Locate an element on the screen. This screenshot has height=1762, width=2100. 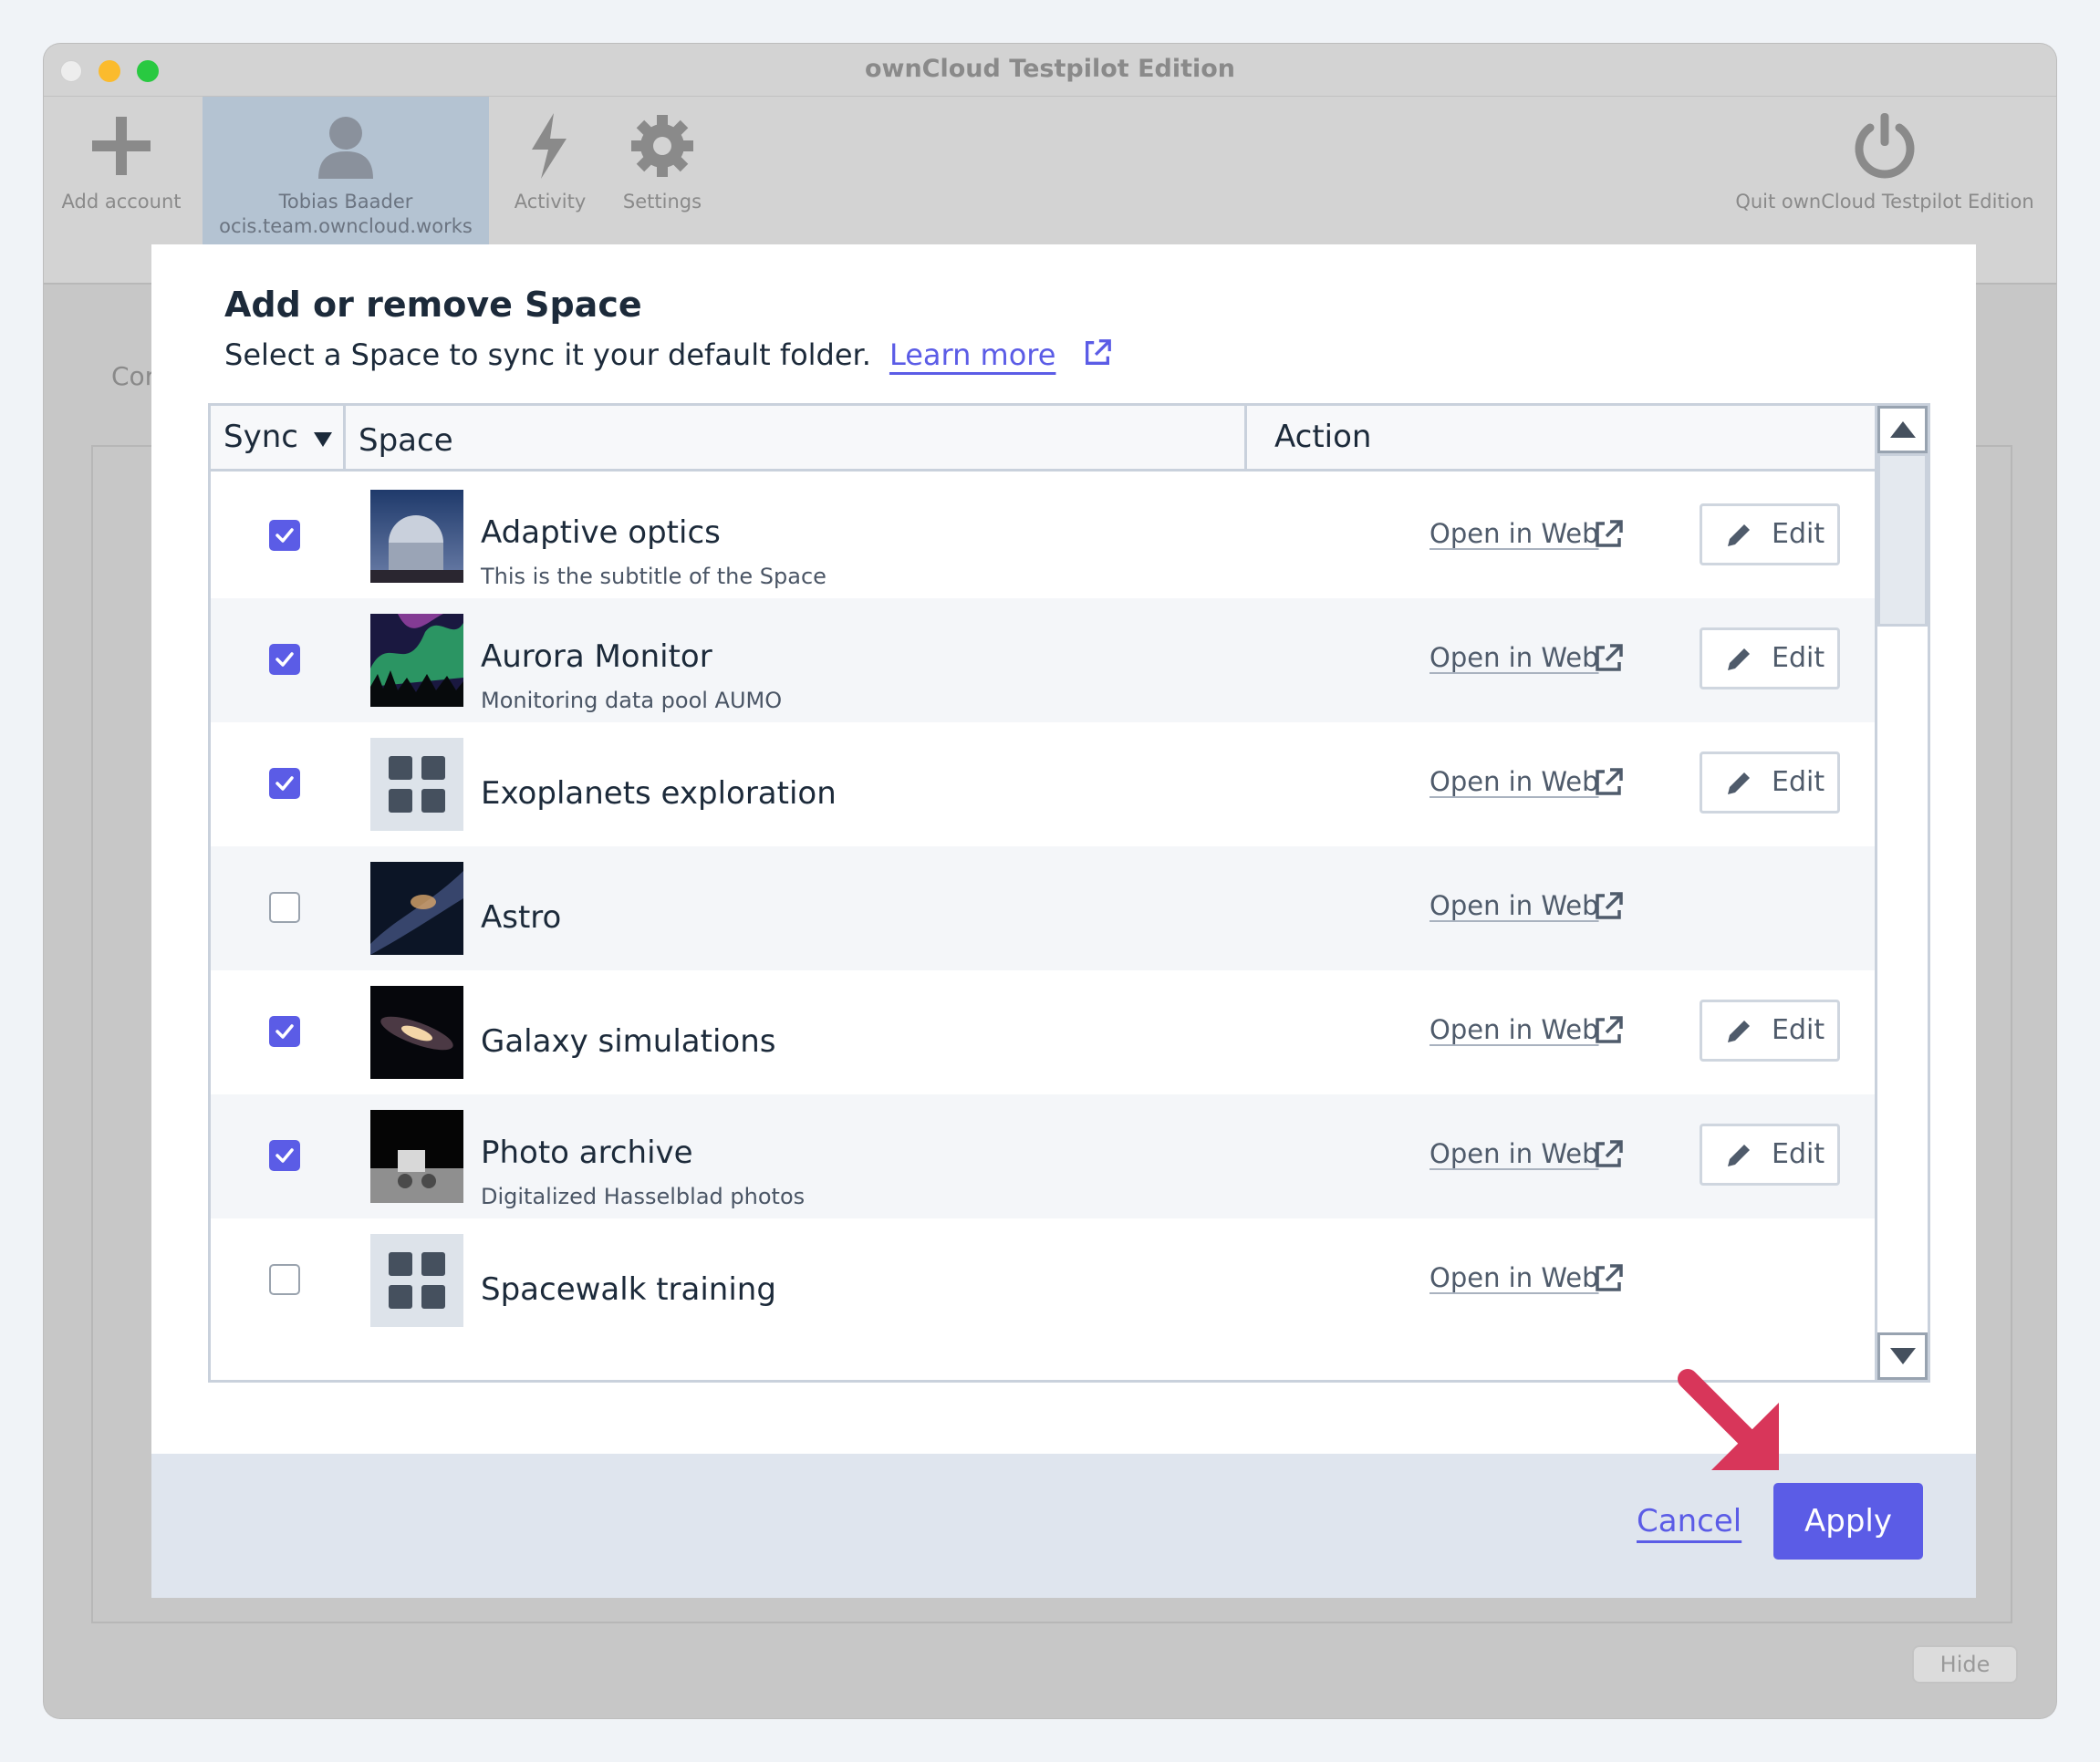
activity-label: Activity is located at coordinates (550, 201).